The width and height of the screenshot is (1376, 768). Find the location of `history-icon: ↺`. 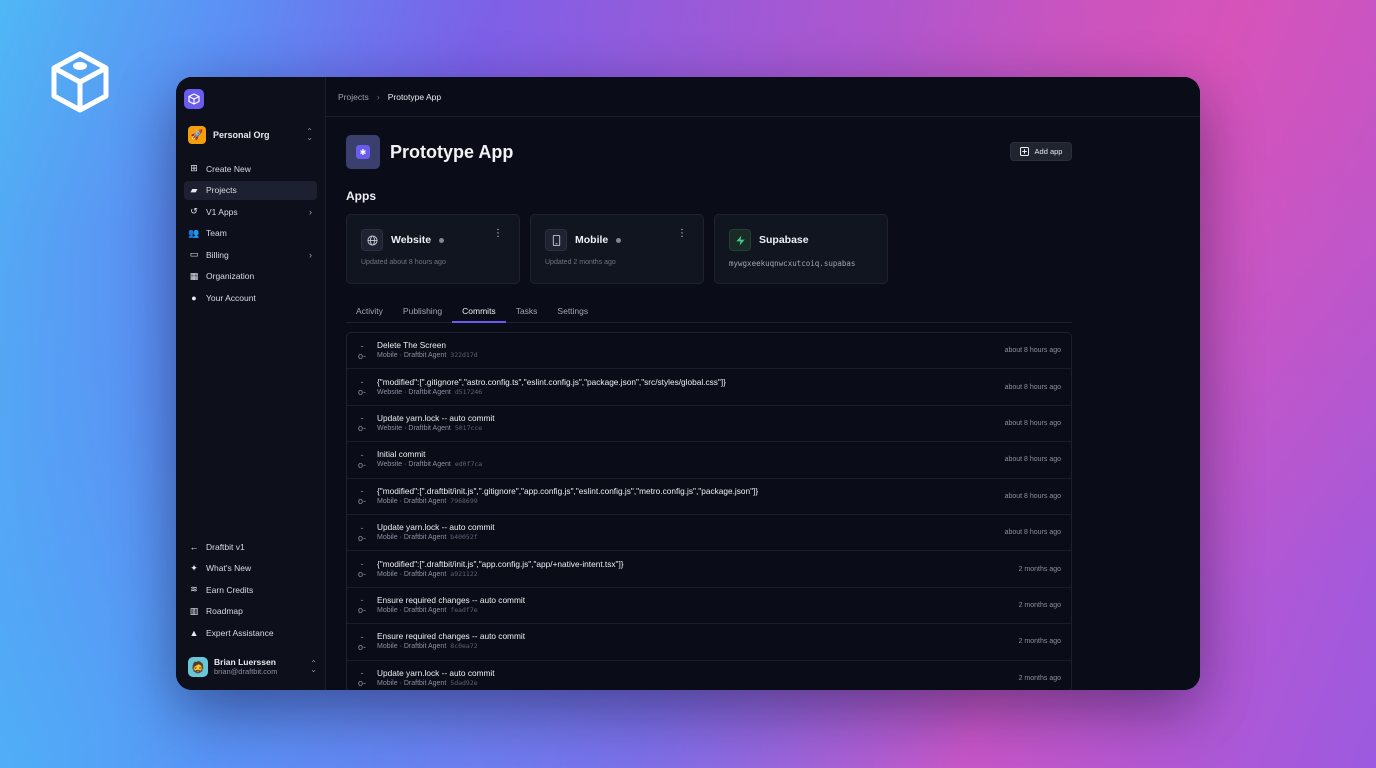

history-icon: ↺ is located at coordinates (194, 211).